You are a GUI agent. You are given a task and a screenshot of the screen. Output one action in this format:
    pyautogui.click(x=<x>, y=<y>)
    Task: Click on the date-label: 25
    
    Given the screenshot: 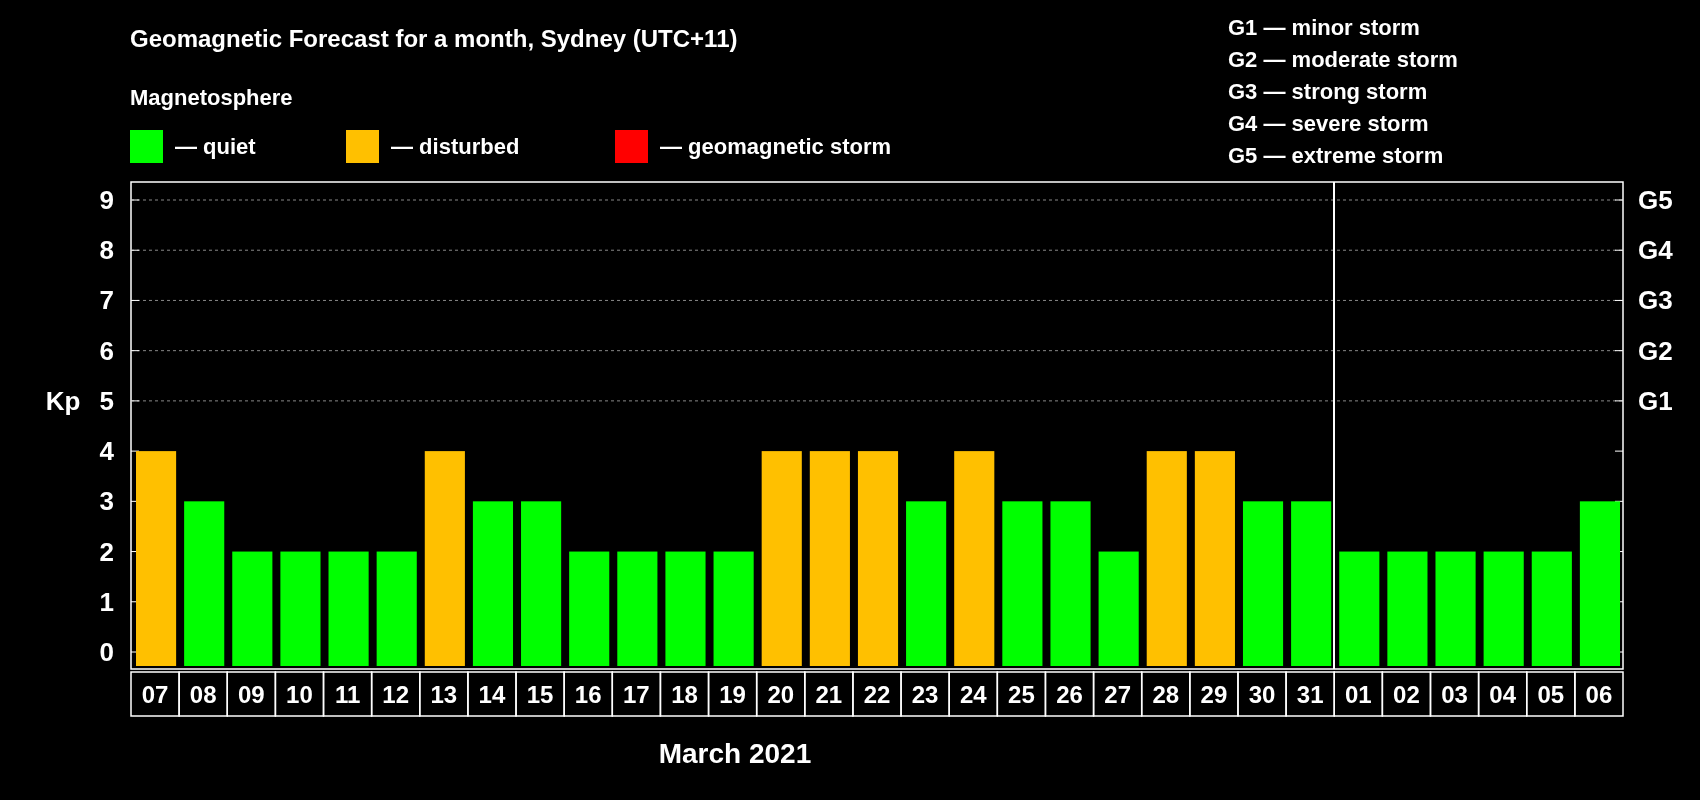 What is the action you would take?
    pyautogui.click(x=1021, y=694)
    